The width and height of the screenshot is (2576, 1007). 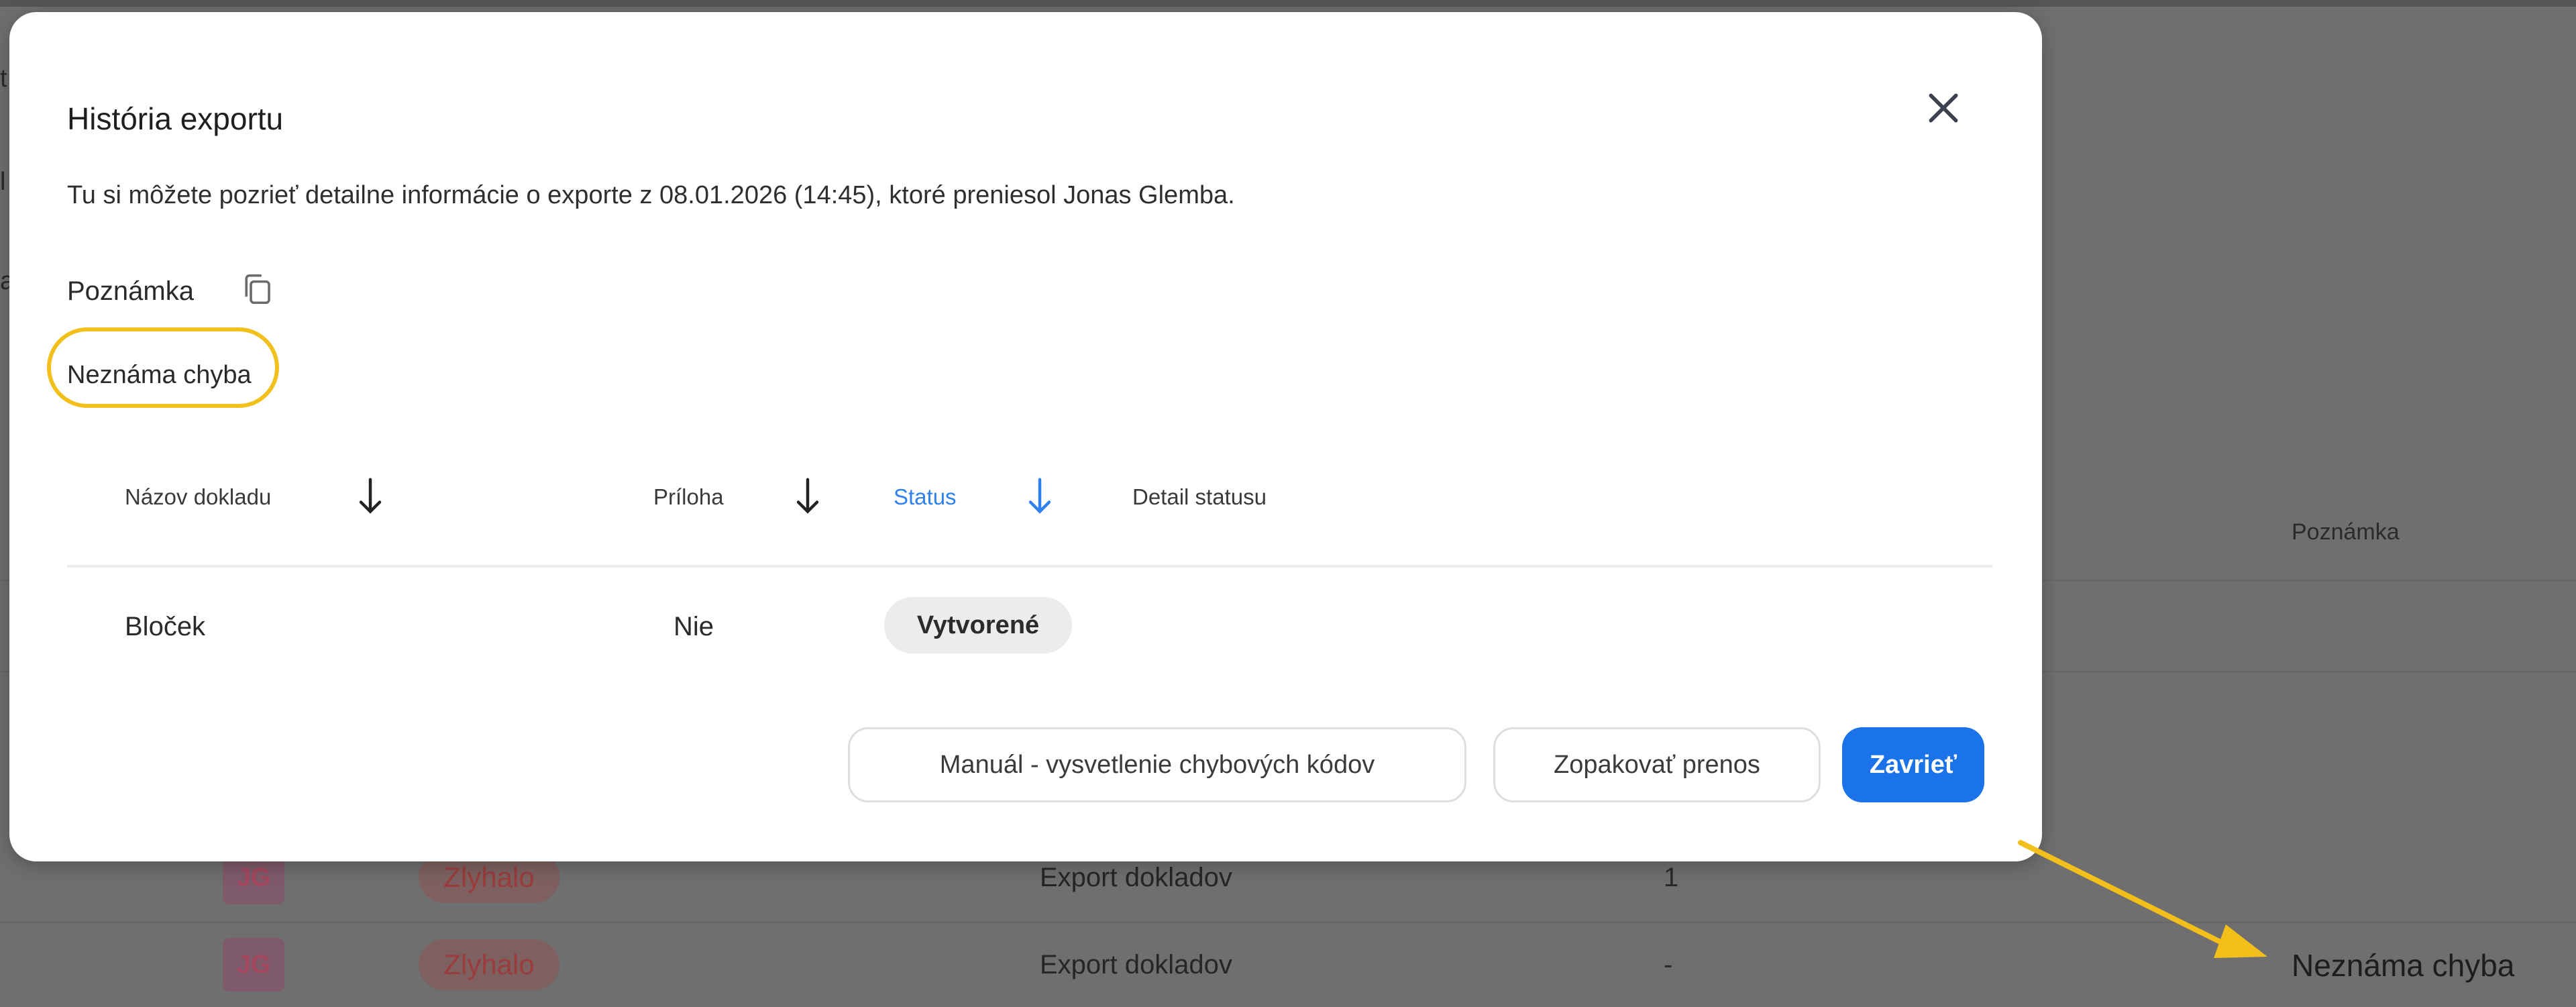 I want to click on background-count: -, so click(x=1668, y=964).